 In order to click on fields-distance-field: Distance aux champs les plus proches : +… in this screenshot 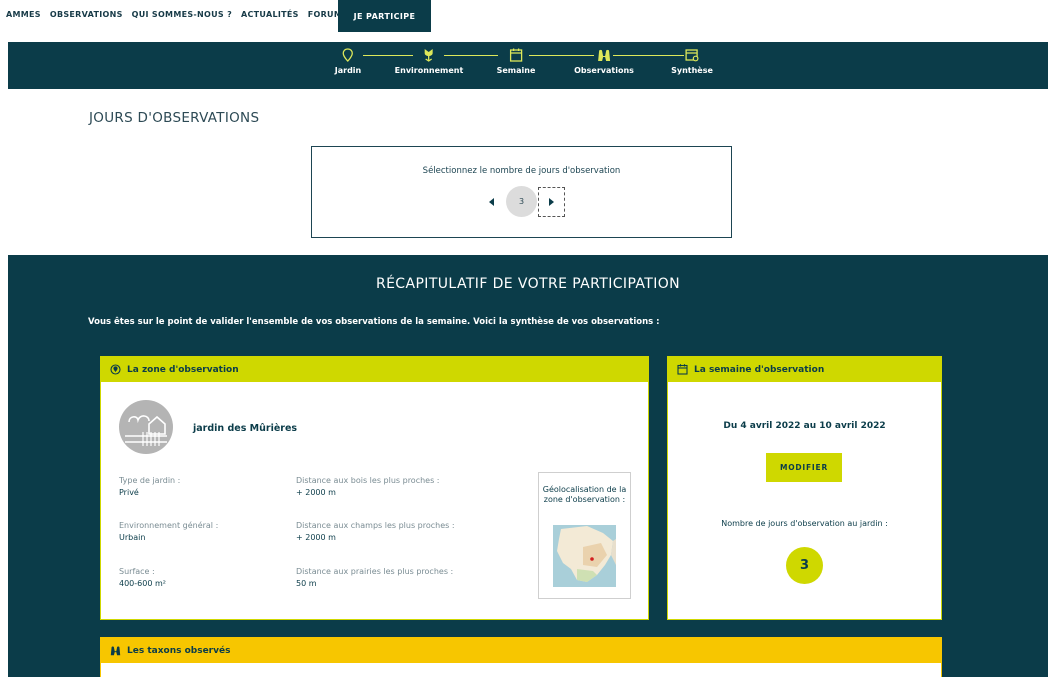, I will do `click(375, 531)`.